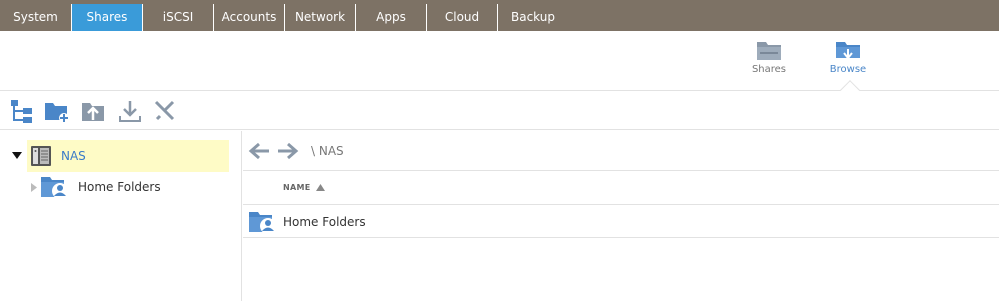 This screenshot has height=301, width=999. I want to click on current-path: \ NAS, so click(327, 151).